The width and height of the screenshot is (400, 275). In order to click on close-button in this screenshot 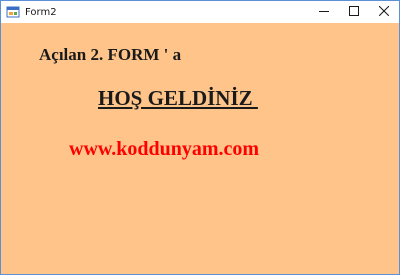, I will do `click(384, 12)`.